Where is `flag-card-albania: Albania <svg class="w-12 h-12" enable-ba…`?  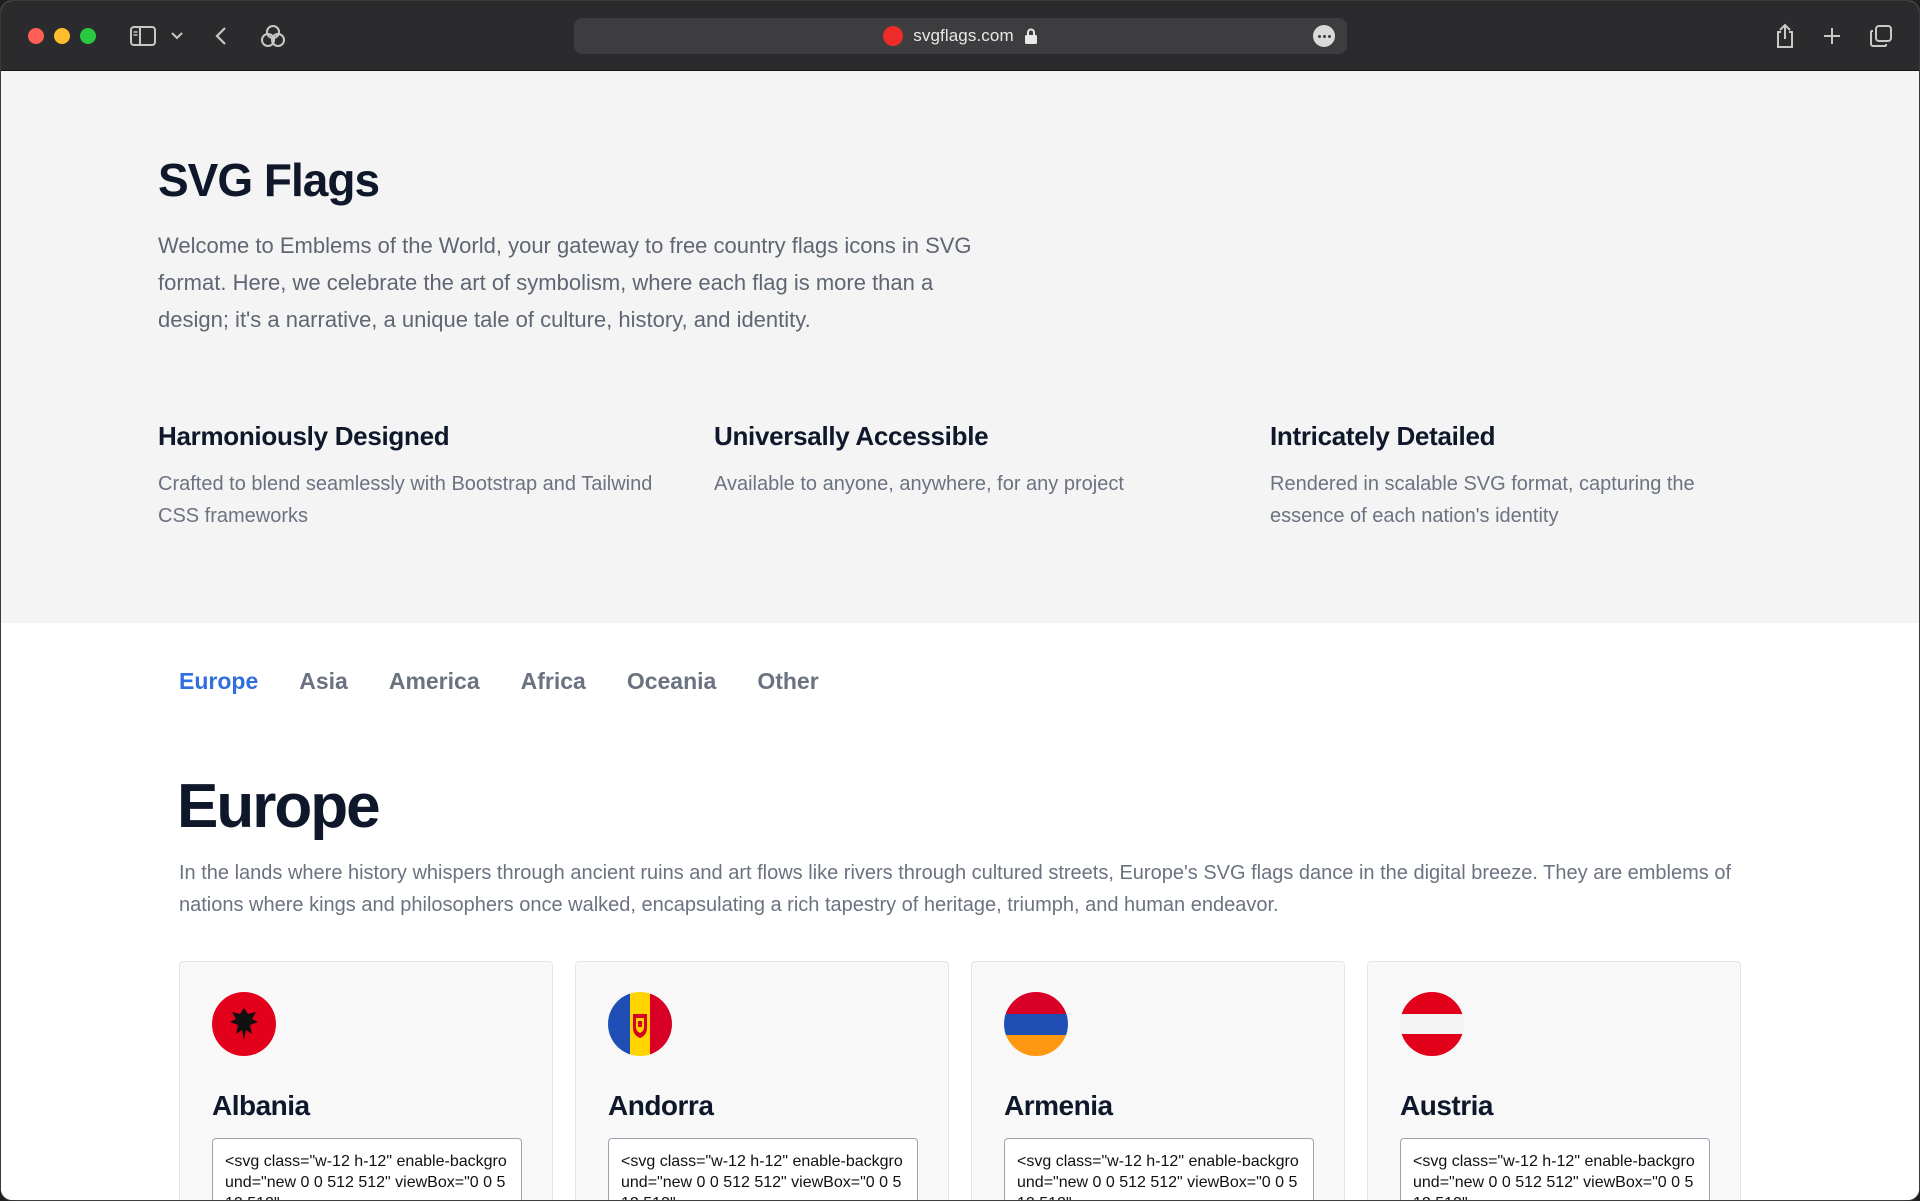 flag-card-albania: Albania <svg class="w-12 h-12" enable-ba… is located at coordinates (366, 1080).